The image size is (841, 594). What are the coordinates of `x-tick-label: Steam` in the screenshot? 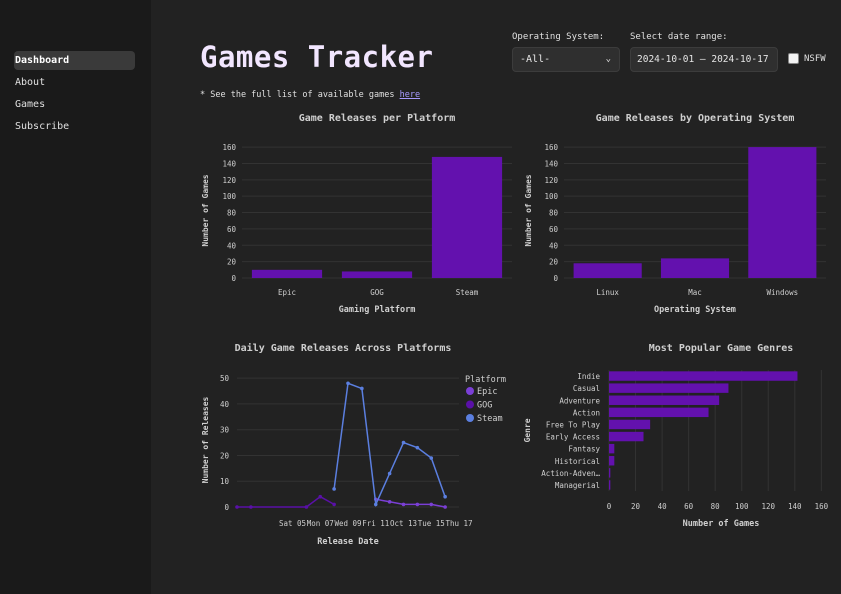 It's located at (467, 292).